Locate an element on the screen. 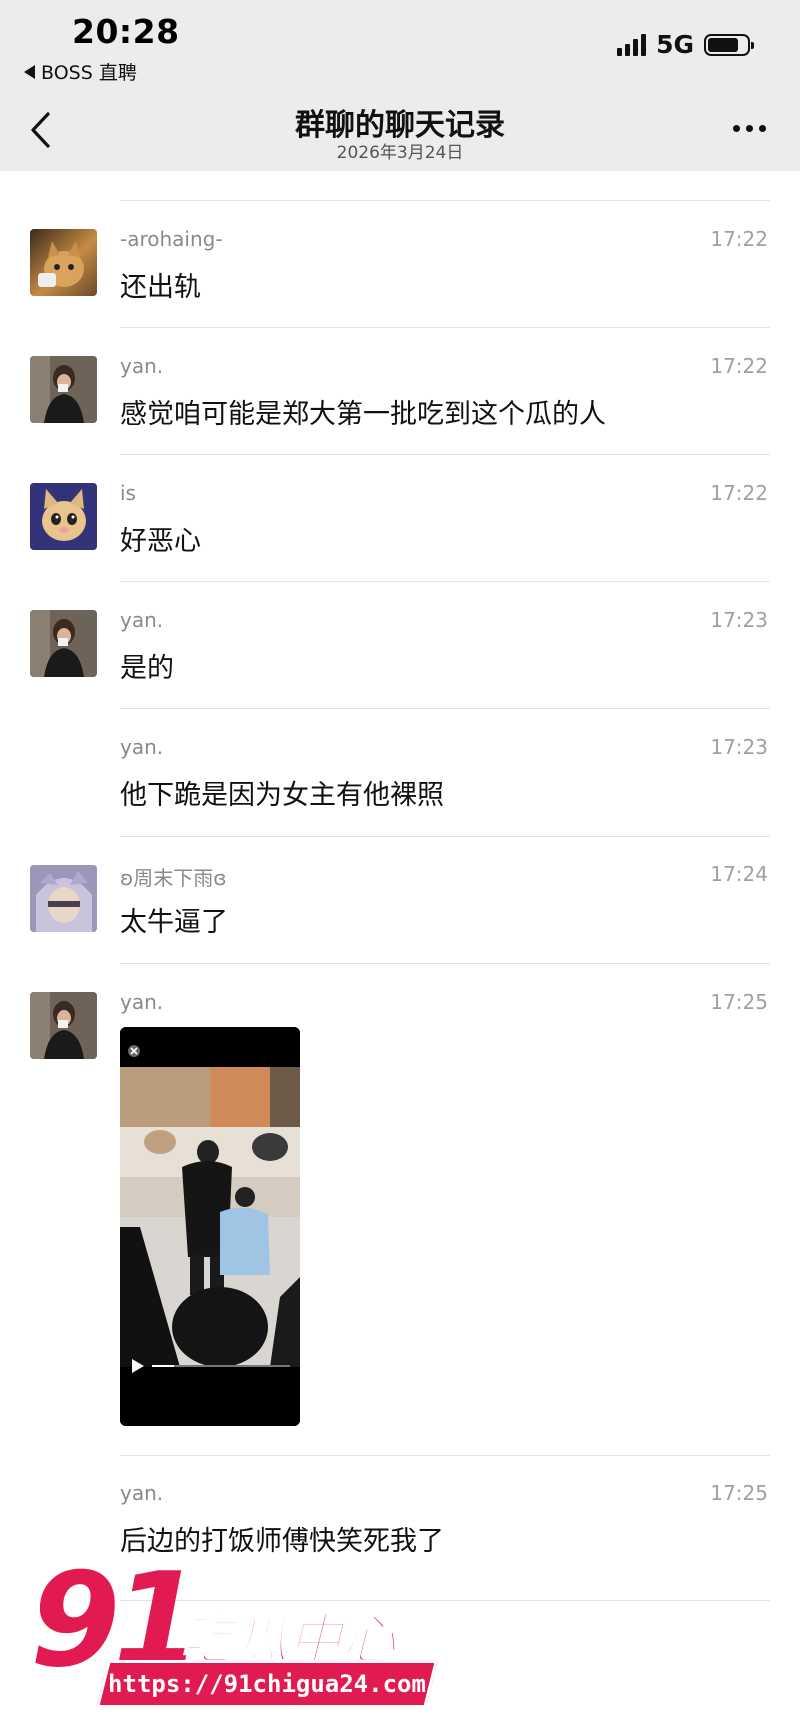 The width and height of the screenshot is (800, 1732). sender-name: -arohaing- is located at coordinates (171, 239).